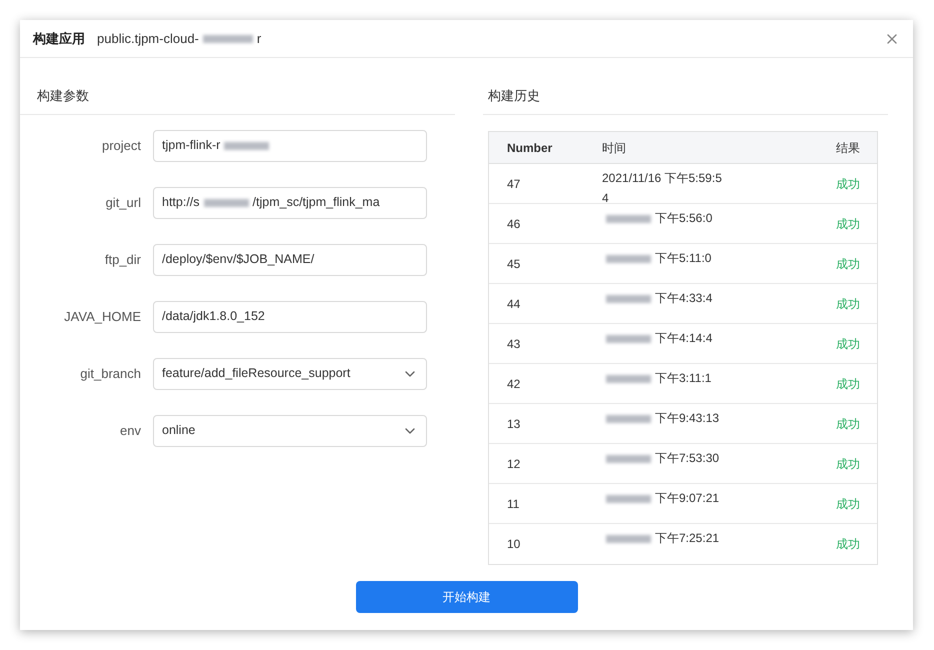  What do you see at coordinates (848, 148) in the screenshot?
I see `column-header: 结果` at bounding box center [848, 148].